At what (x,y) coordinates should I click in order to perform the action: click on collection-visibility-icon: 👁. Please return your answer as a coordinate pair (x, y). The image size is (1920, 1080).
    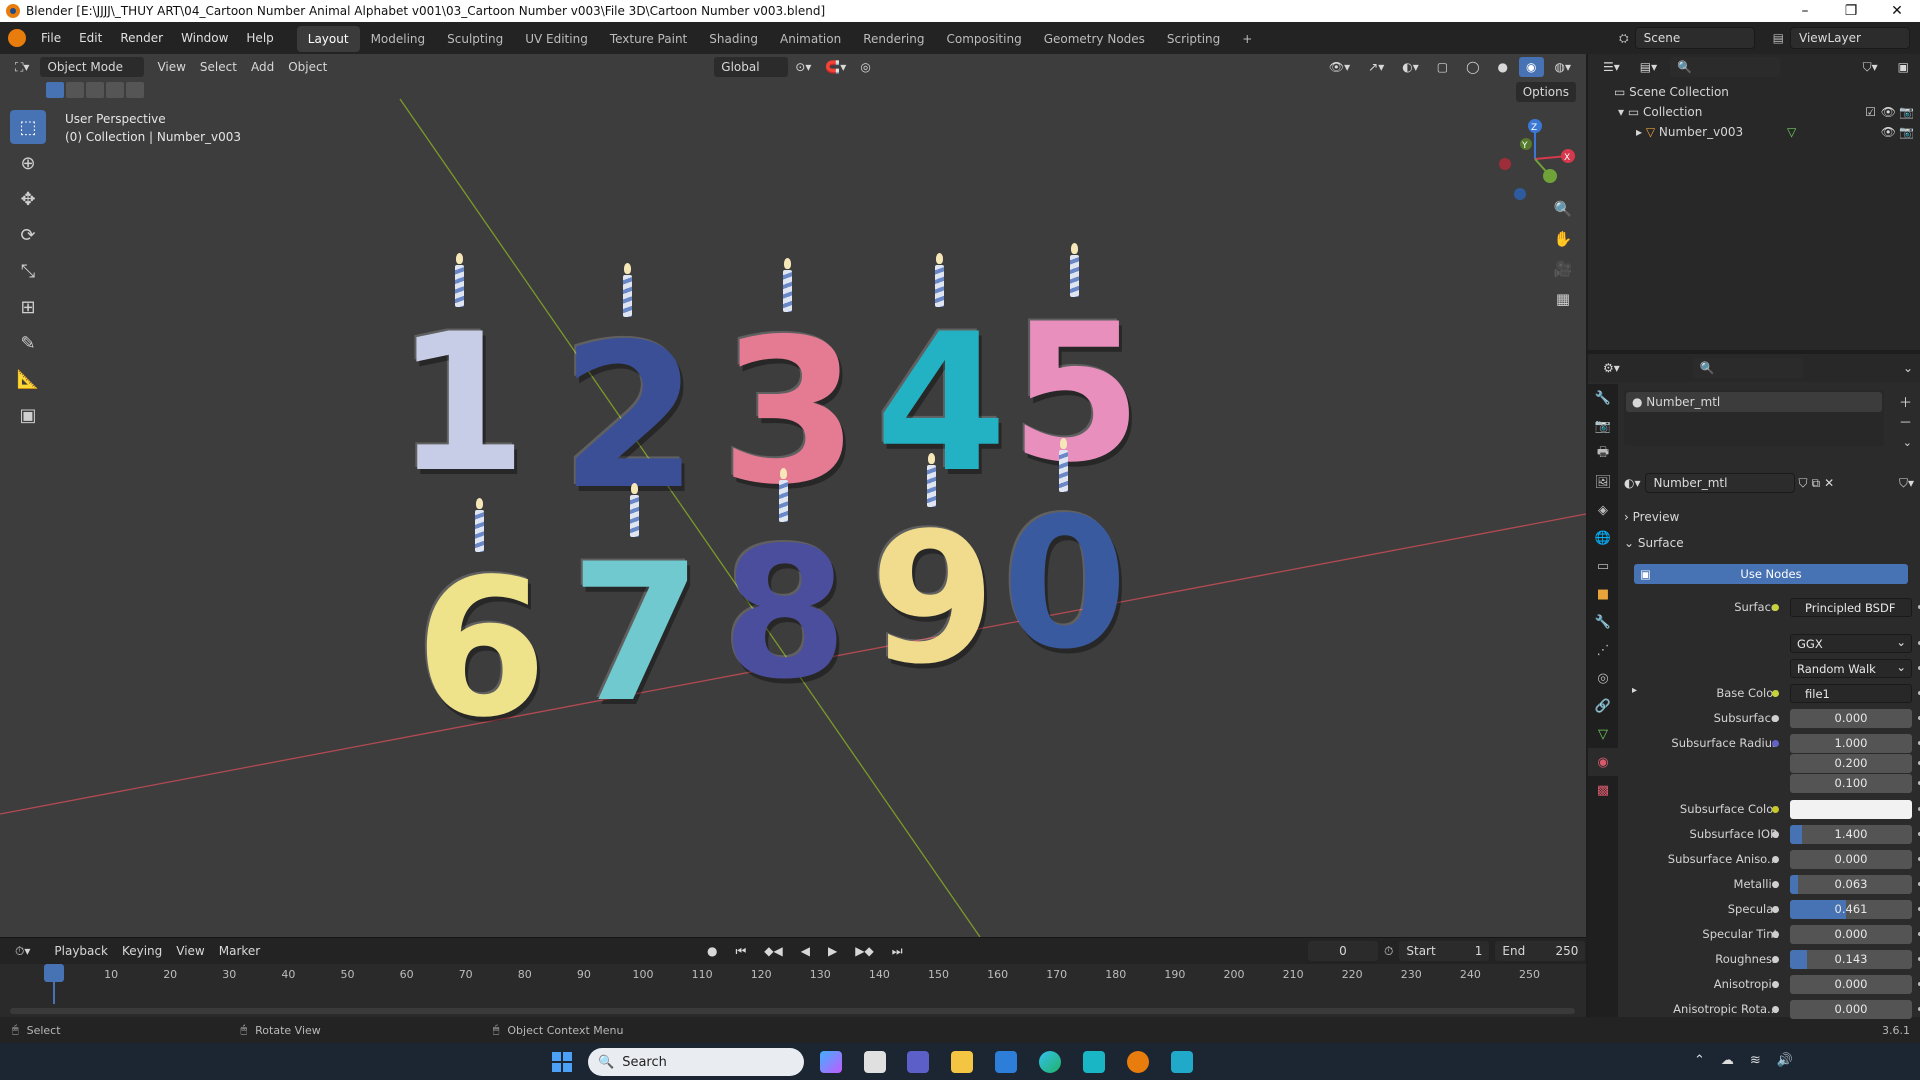
    Looking at the image, I should click on (1888, 112).